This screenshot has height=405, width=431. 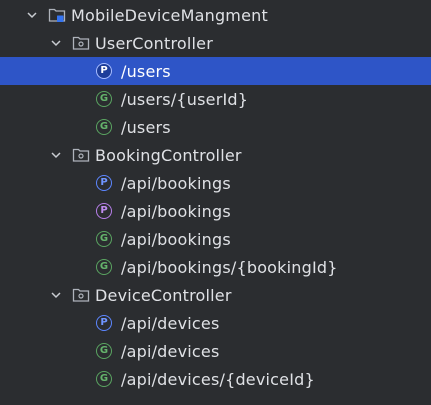 What do you see at coordinates (104, 211) in the screenshot?
I see `put-method-icon: P` at bounding box center [104, 211].